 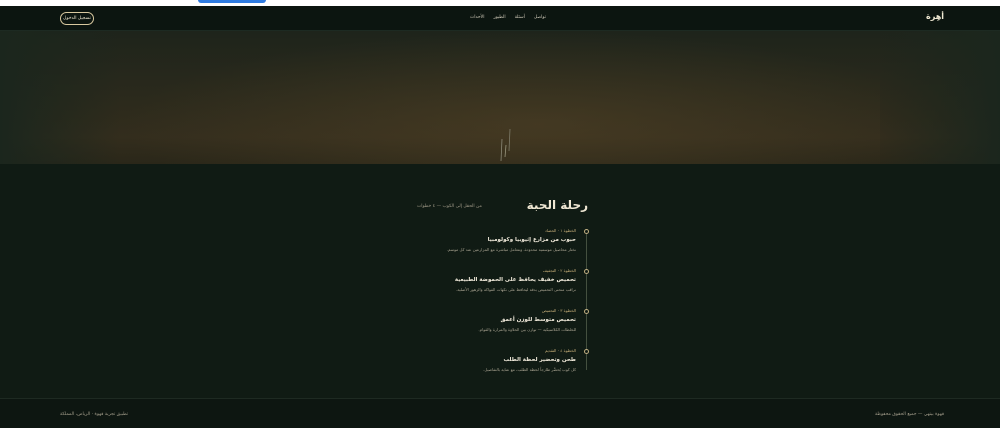 What do you see at coordinates (449, 206) in the screenshot?
I see `section-subtitle: من الحقل إلى الكوب — ٤ خطوات` at bounding box center [449, 206].